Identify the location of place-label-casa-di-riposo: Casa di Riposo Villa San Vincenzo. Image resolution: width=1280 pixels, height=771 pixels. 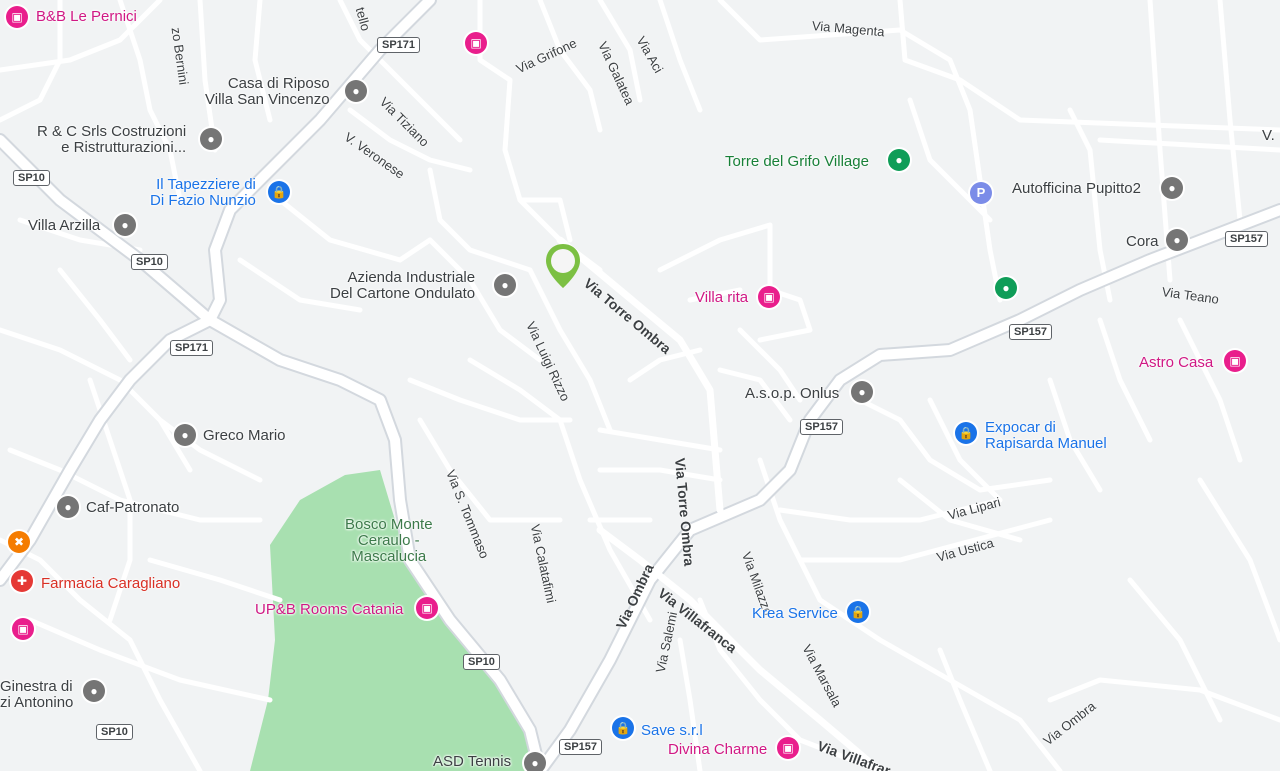
(267, 92).